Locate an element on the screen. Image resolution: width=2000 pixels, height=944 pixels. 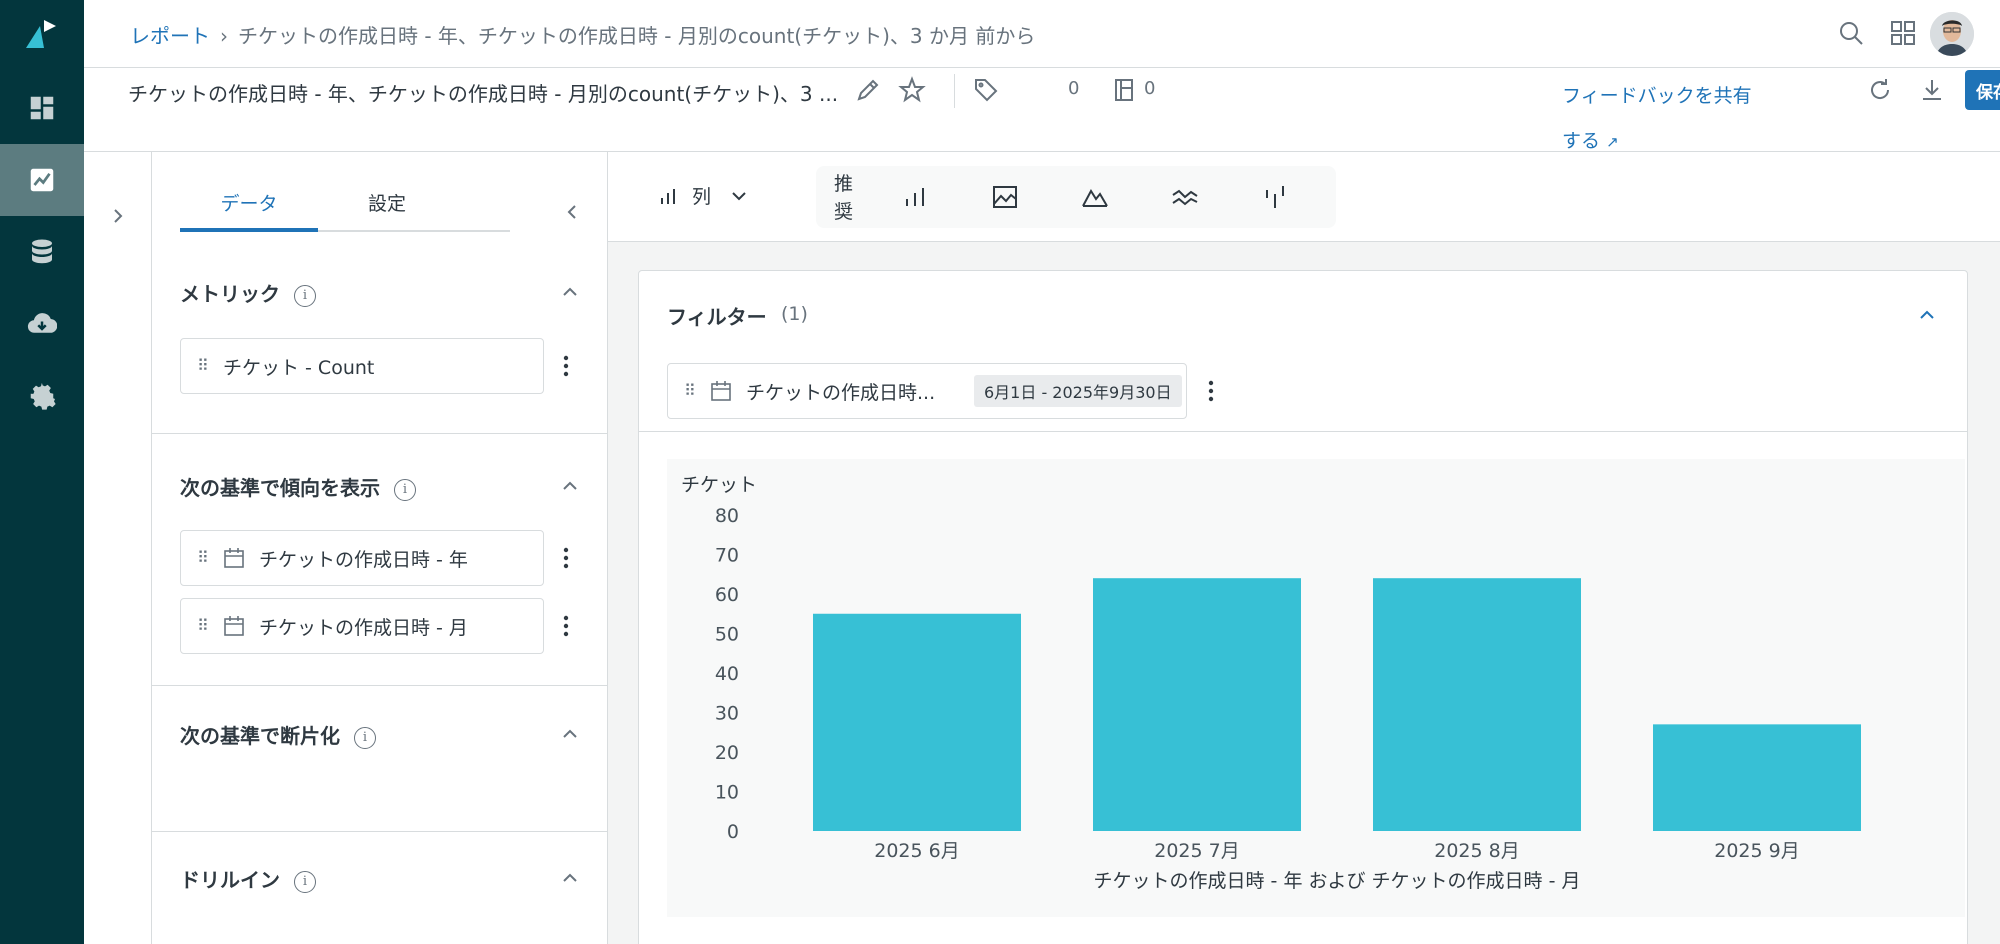
y-tick-label: 70 is located at coordinates (727, 556).